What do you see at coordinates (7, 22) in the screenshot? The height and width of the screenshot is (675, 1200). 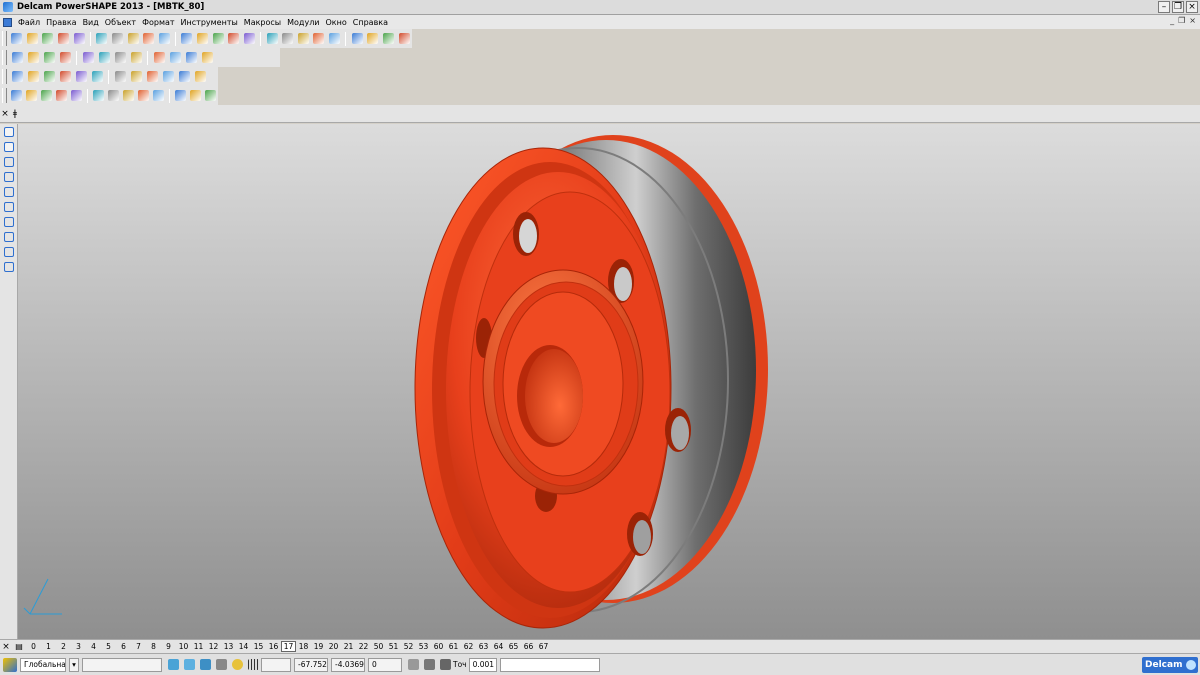 I see `document-icon` at bounding box center [7, 22].